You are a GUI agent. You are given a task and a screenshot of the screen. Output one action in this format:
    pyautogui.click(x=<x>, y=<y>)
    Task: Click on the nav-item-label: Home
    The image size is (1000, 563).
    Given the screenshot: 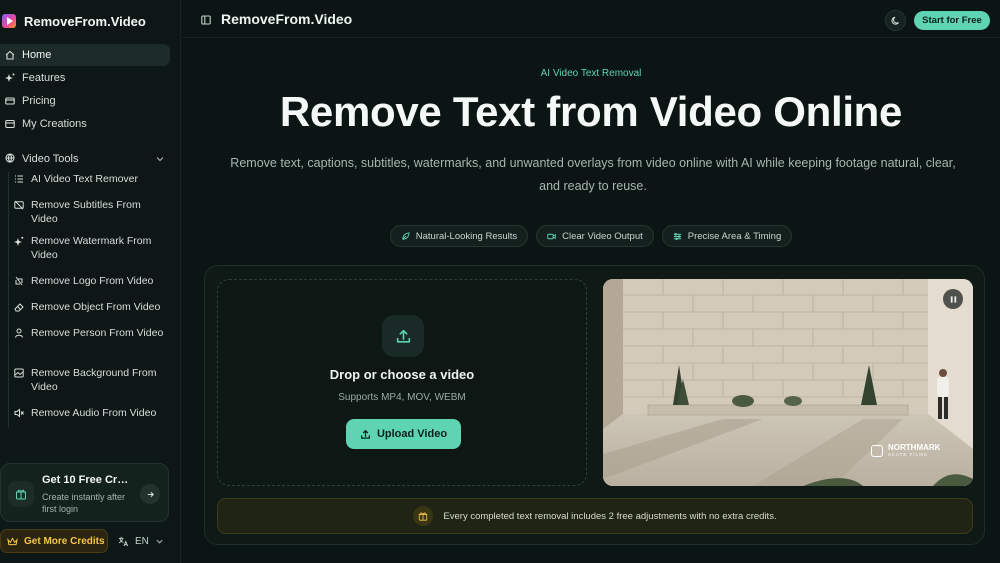 What is the action you would take?
    pyautogui.click(x=37, y=55)
    